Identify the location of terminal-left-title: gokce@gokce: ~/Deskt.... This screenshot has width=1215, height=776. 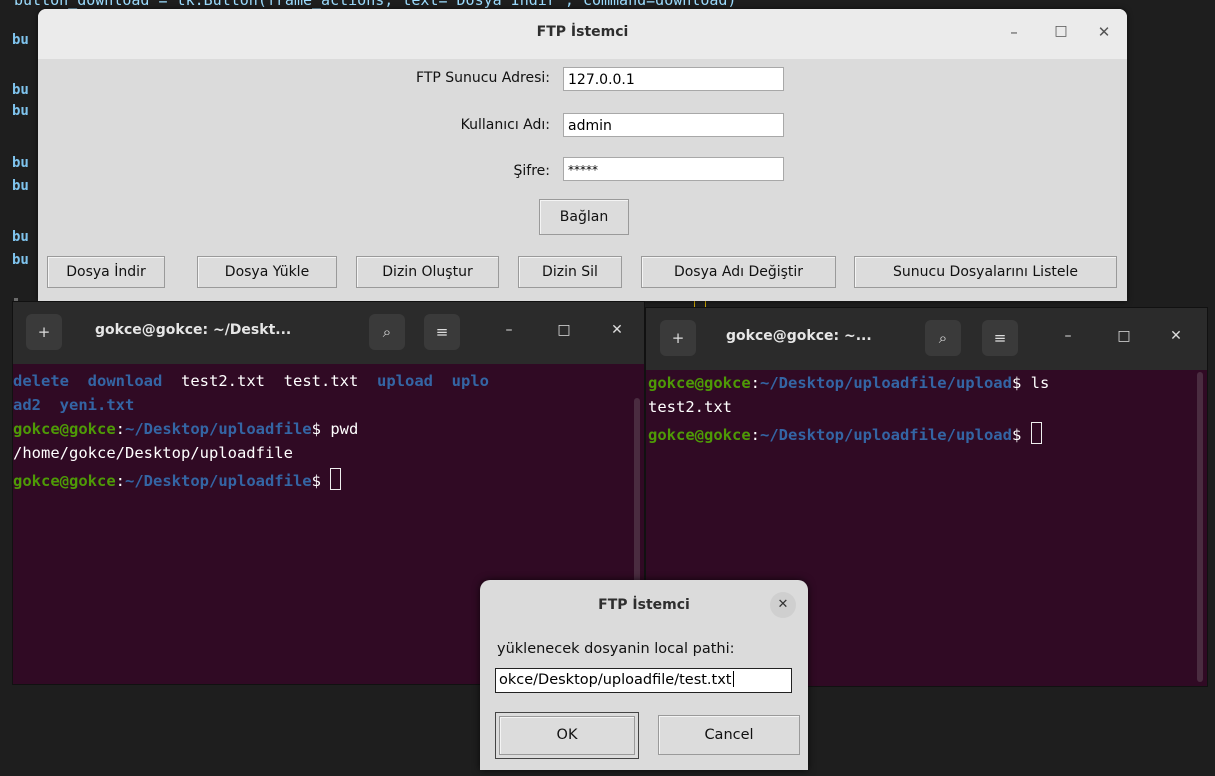
(193, 330).